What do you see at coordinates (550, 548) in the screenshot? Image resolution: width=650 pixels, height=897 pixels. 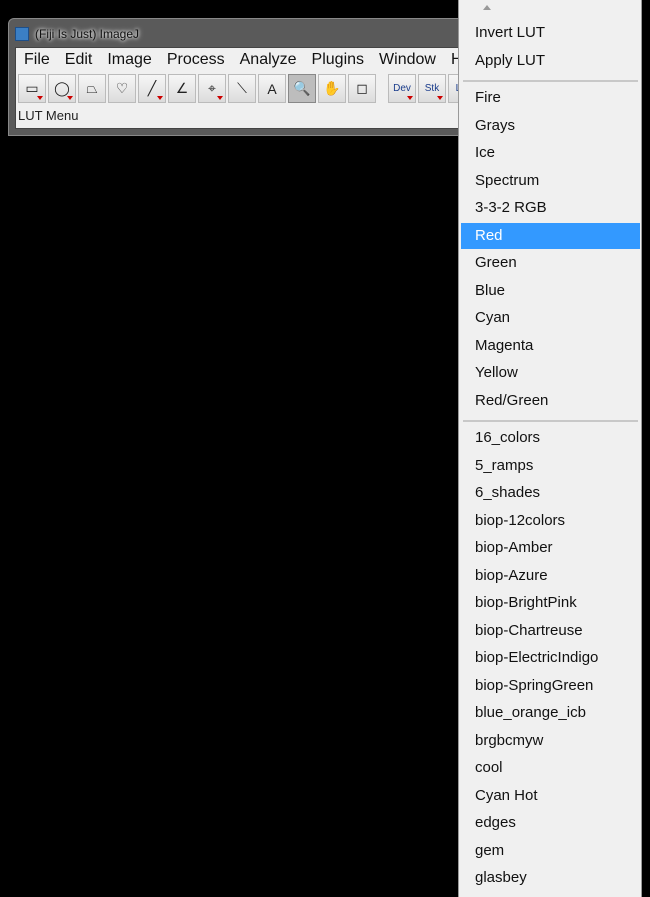 I see `menu-item-biop-amber: biop-Amber` at bounding box center [550, 548].